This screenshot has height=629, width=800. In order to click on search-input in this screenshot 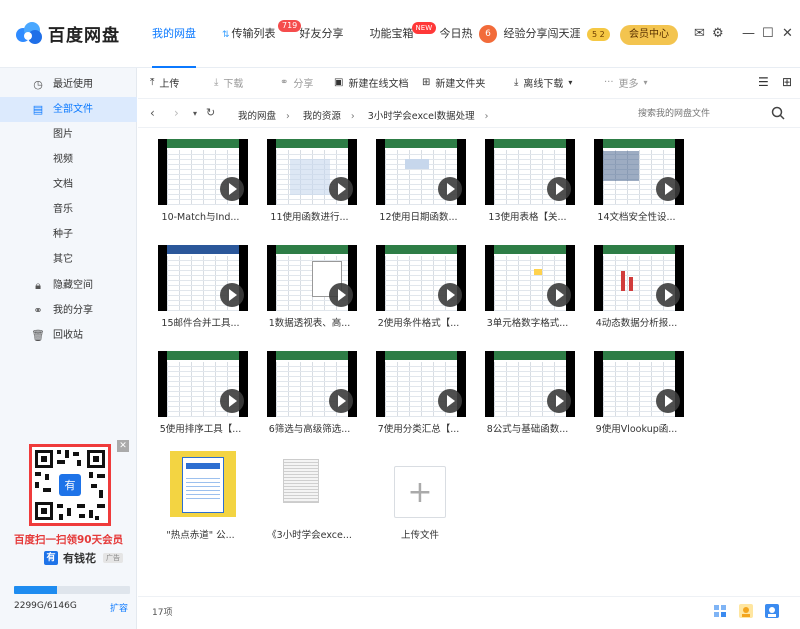, I will do `click(713, 114)`.